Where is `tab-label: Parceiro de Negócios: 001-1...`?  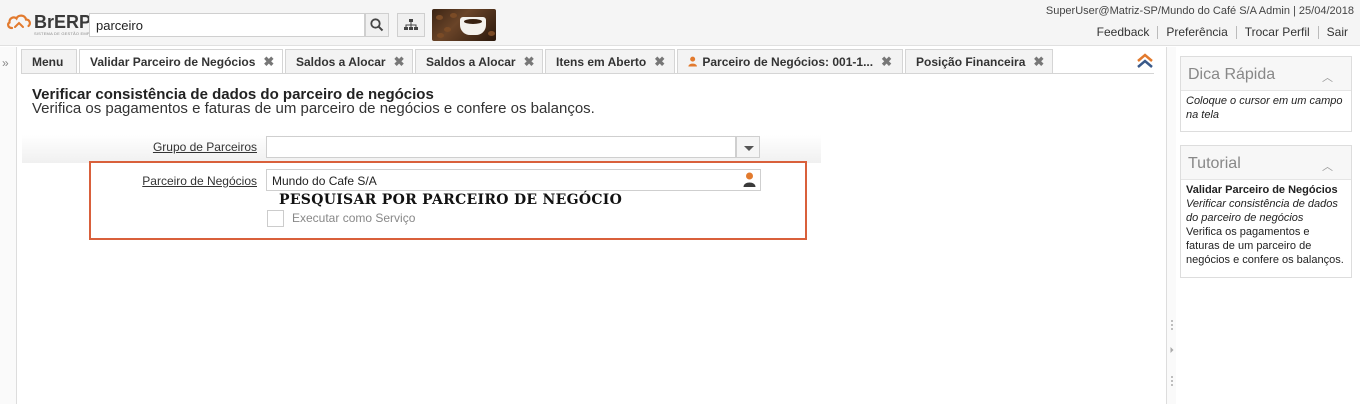 tab-label: Parceiro de Negócios: 001-1... is located at coordinates (788, 61).